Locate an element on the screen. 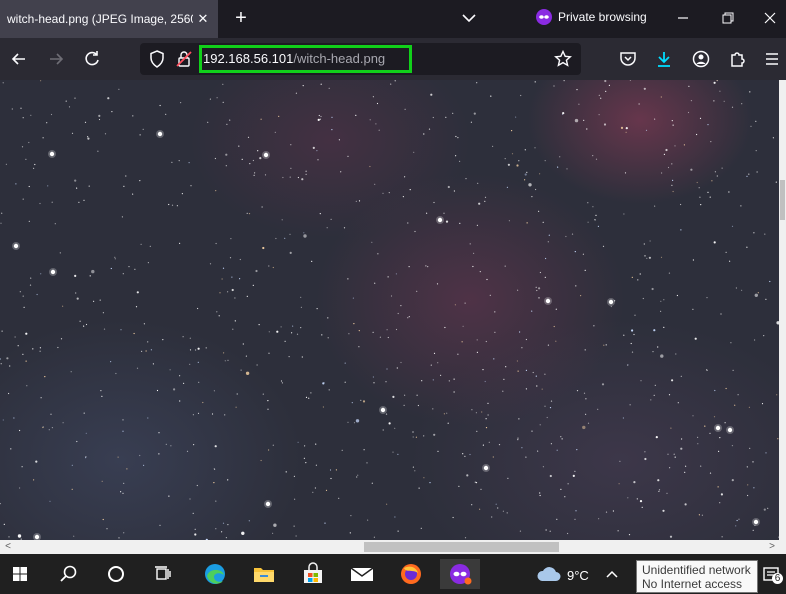  download-icon is located at coordinates (664, 59).